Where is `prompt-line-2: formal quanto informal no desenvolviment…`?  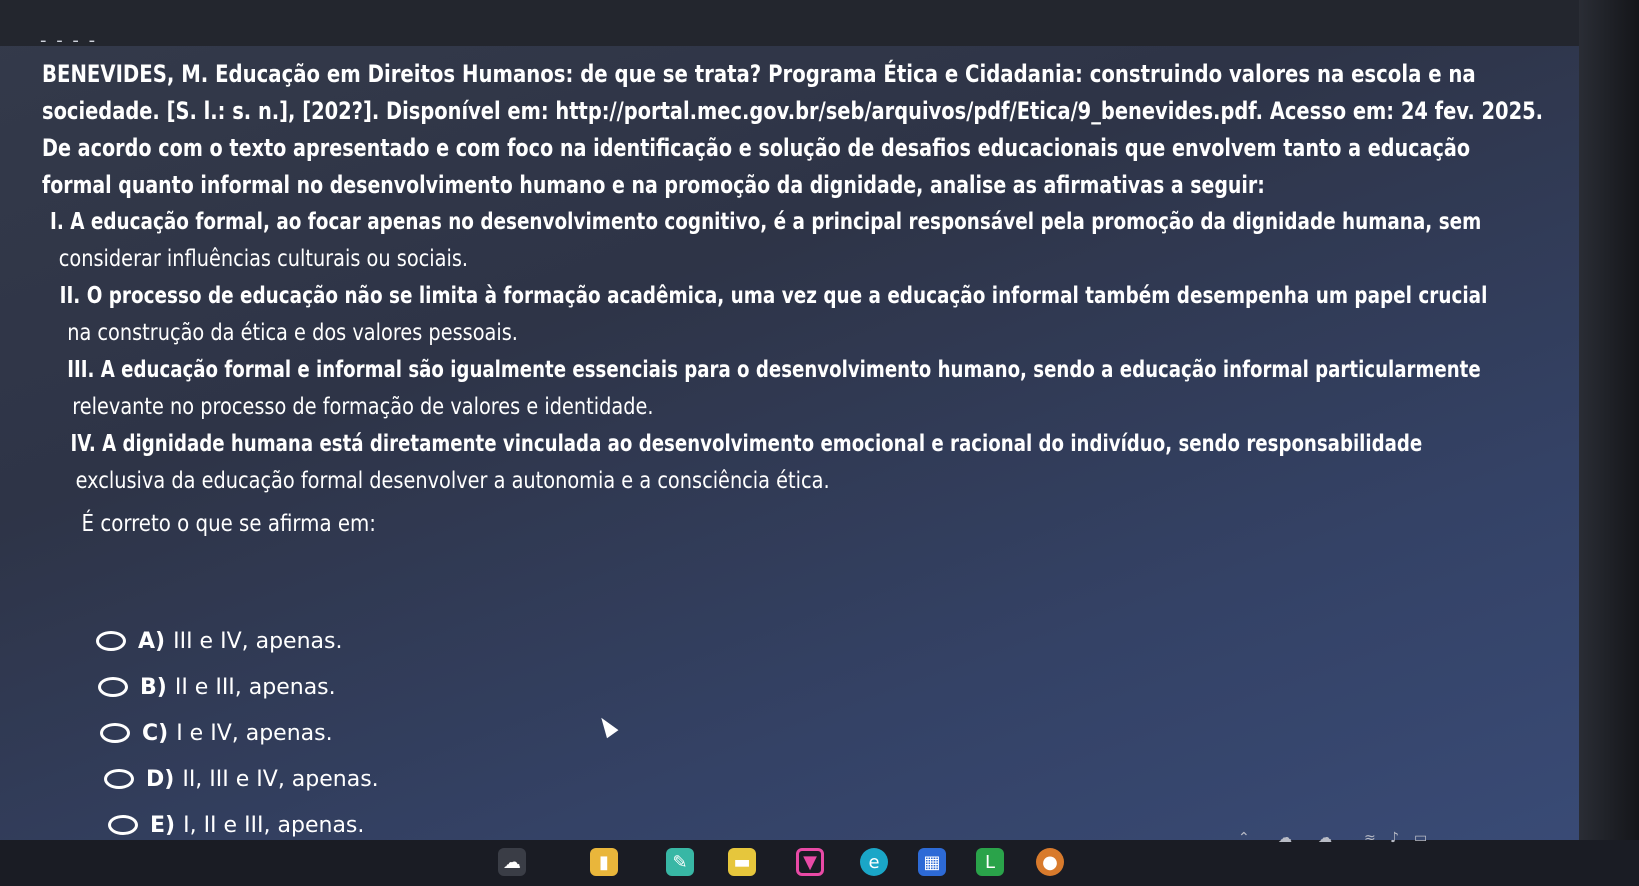 prompt-line-2: formal quanto informal no desenvolviment… is located at coordinates (653, 185).